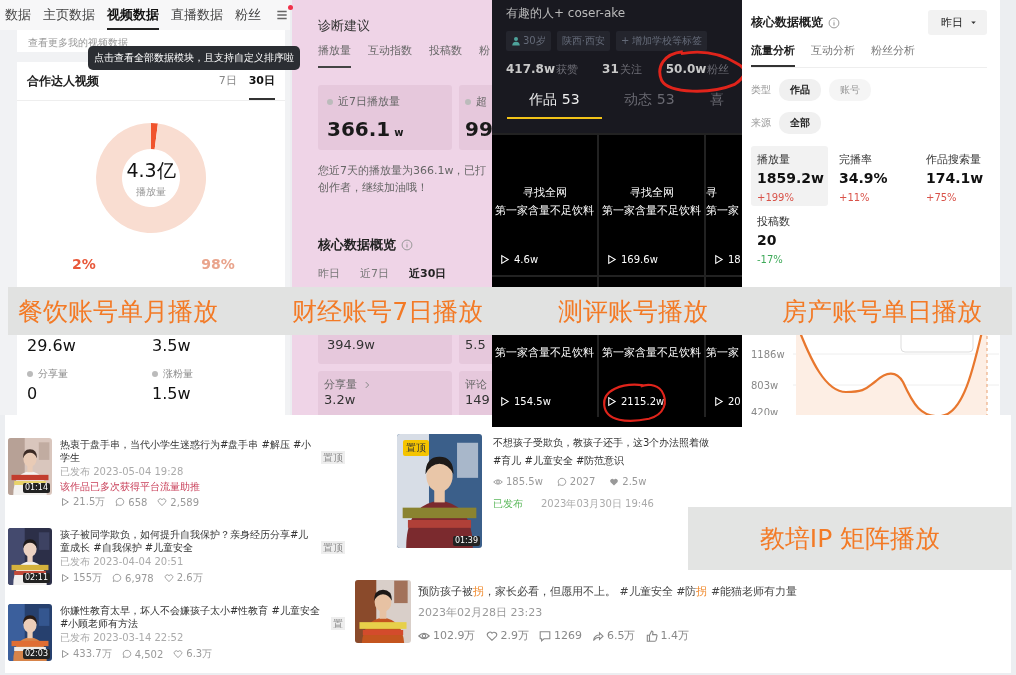  Describe the element at coordinates (651, 635) in the screenshot. I see `thumbs-up-icon` at that location.